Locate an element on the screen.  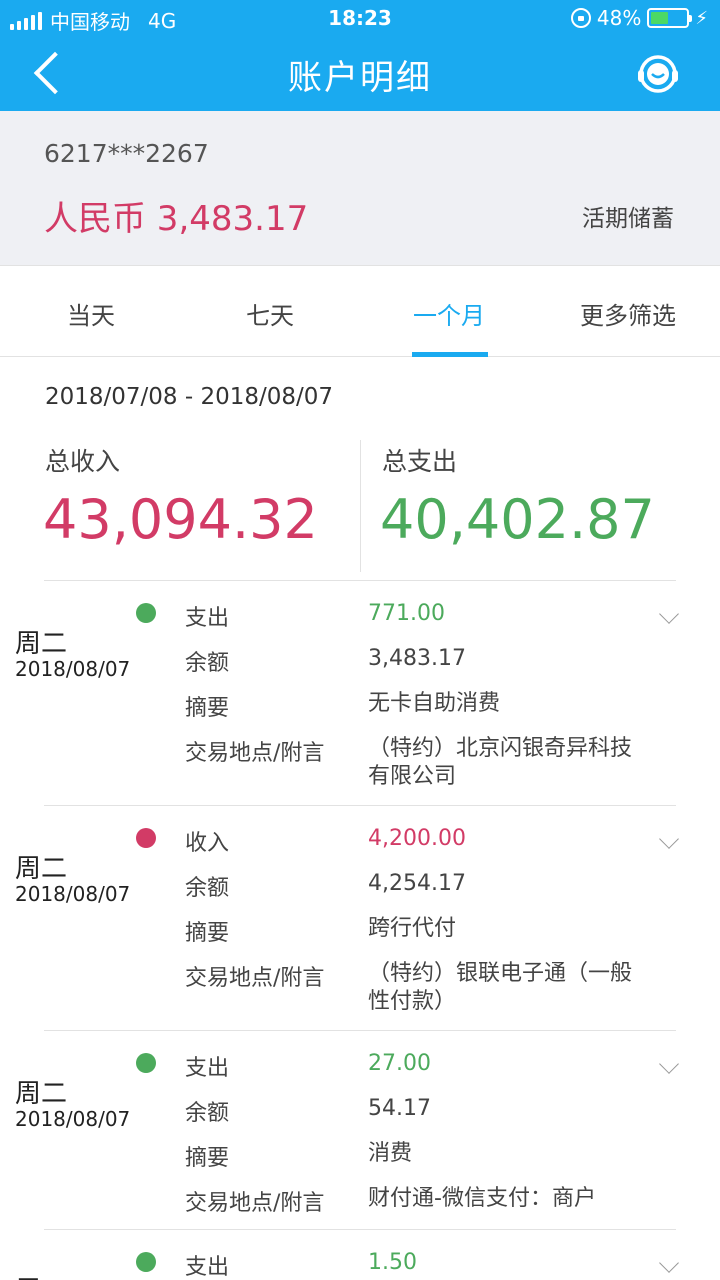
tab-today: 当天 is located at coordinates (91, 313).